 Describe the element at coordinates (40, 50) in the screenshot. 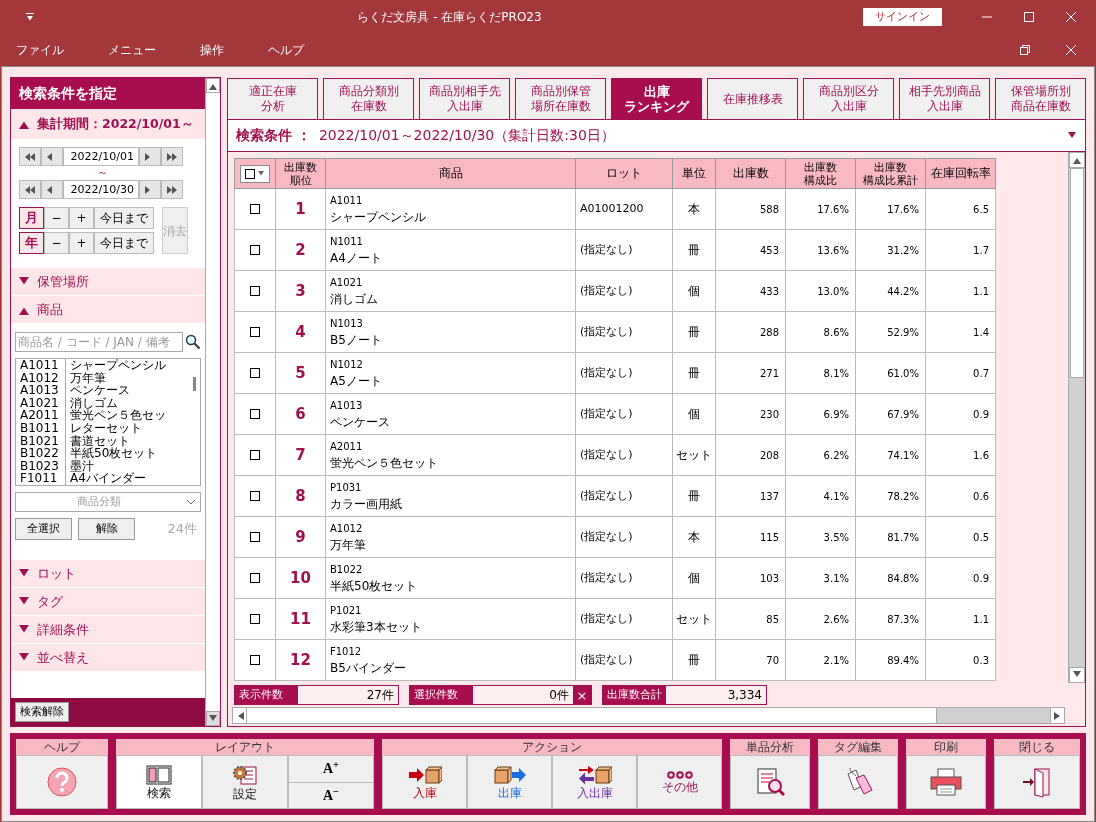

I see `menu-item: ファイル` at that location.